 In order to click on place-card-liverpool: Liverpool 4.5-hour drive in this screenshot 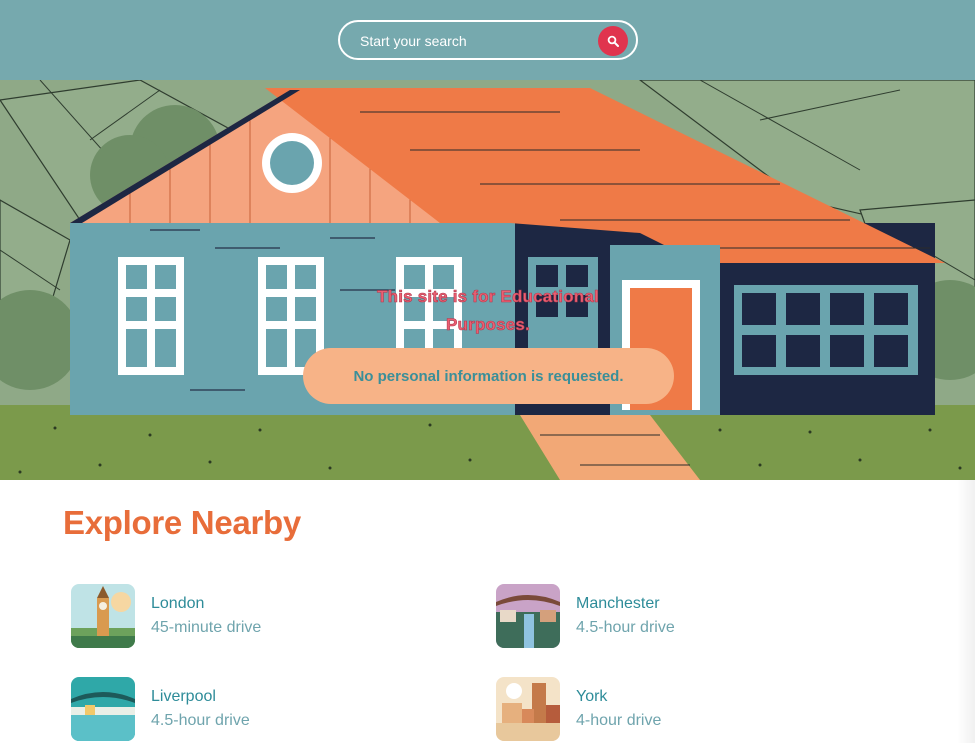, I will do `click(231, 709)`.